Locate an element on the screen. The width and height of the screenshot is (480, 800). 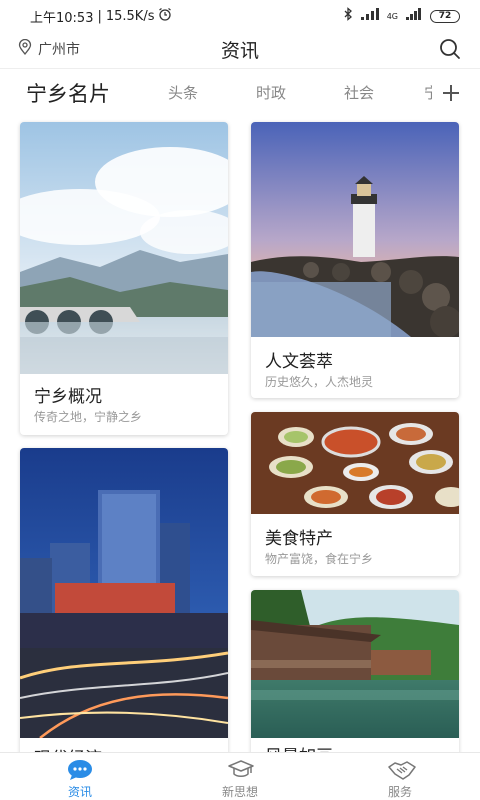
battery-icon: 72 is located at coordinates (445, 16).